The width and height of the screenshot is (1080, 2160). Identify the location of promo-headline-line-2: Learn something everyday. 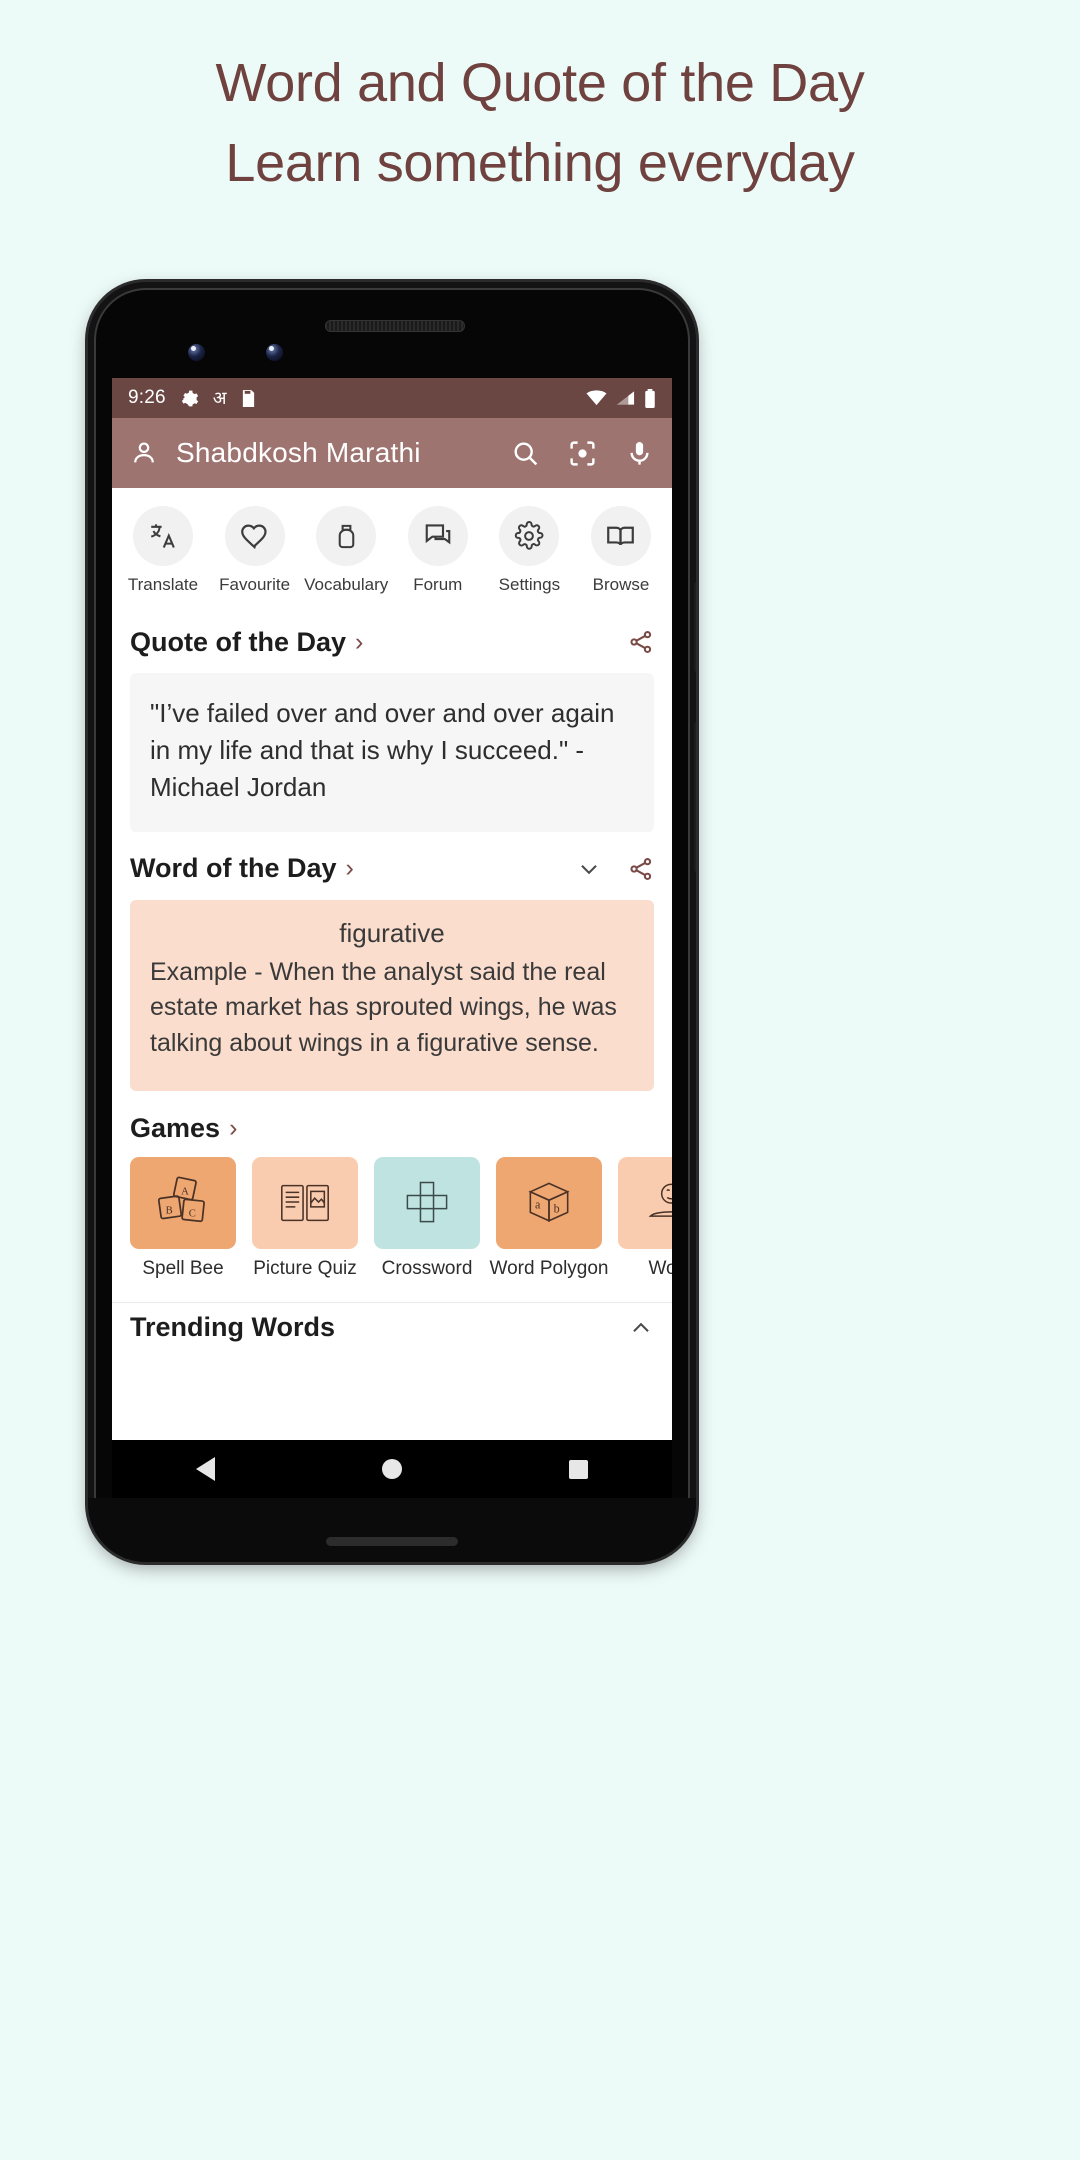
(540, 162).